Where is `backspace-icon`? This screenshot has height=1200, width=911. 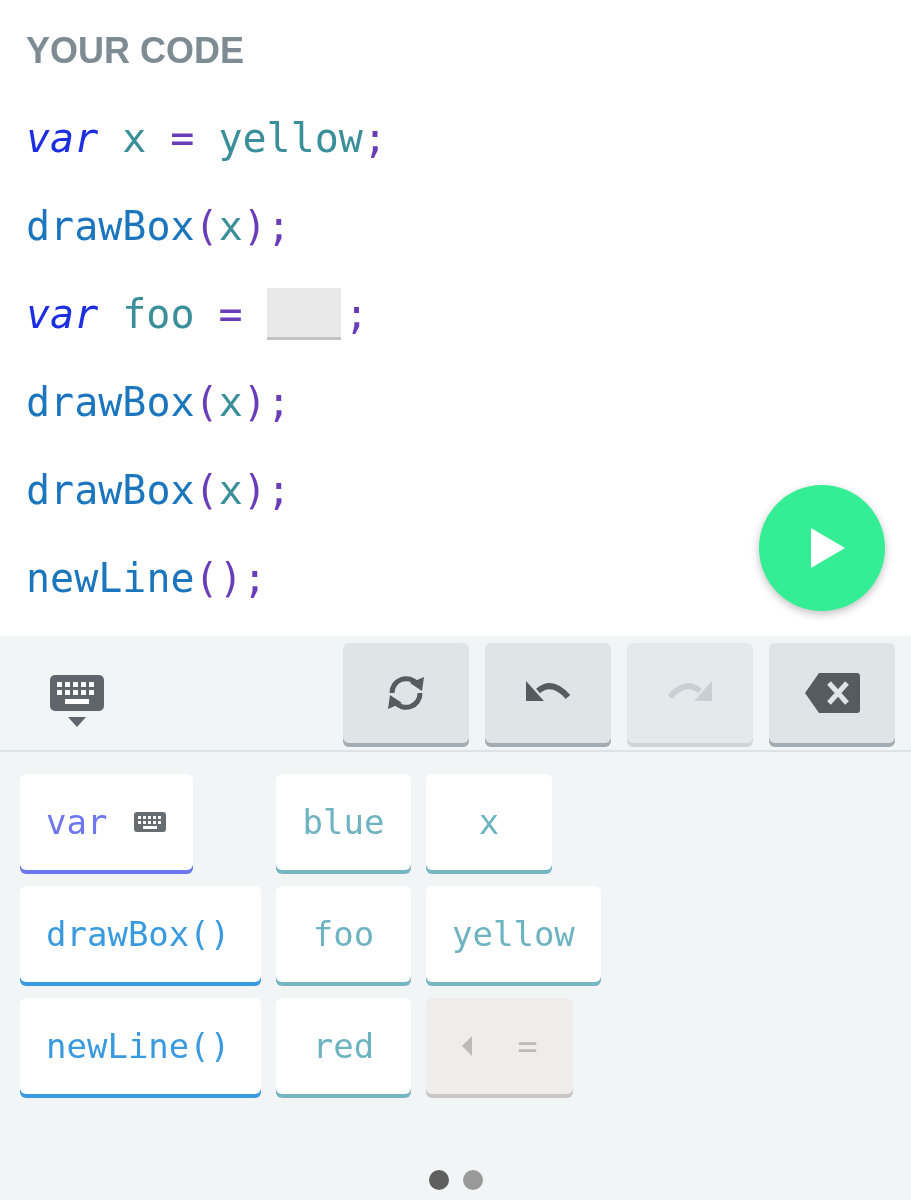
backspace-icon is located at coordinates (832, 693).